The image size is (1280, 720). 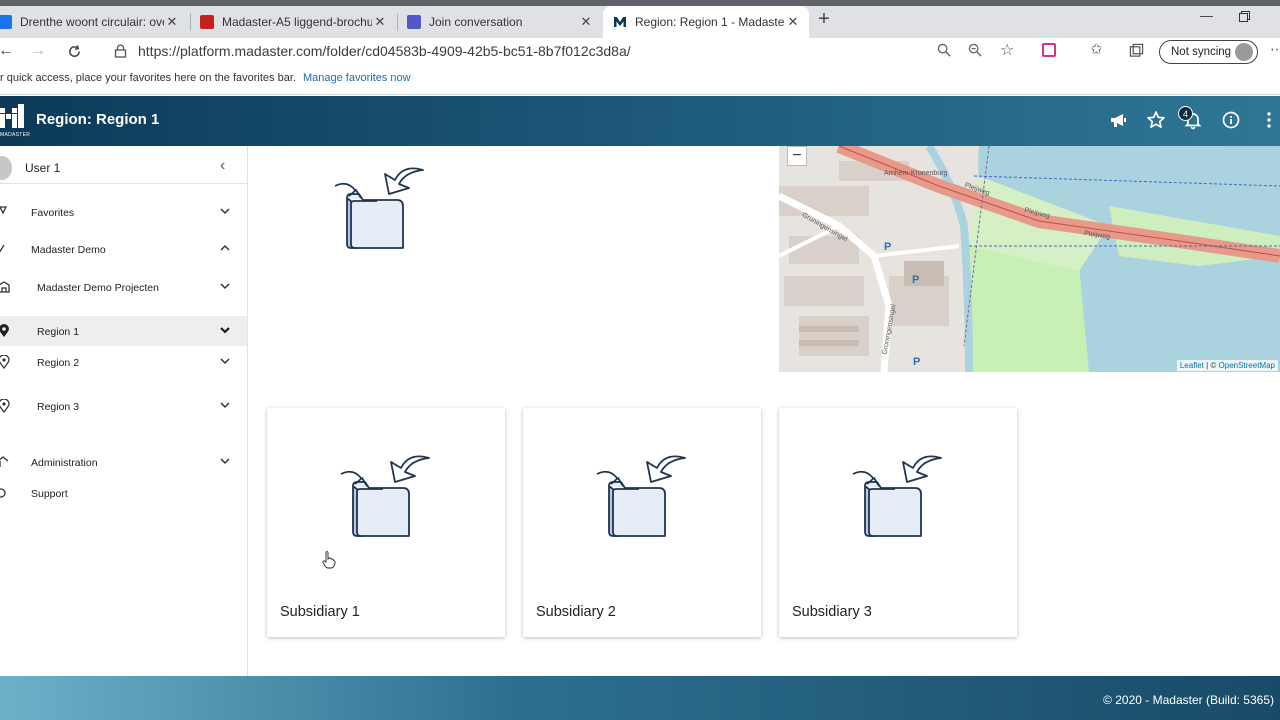 I want to click on card-title: Subsidiary 1, so click(x=320, y=612).